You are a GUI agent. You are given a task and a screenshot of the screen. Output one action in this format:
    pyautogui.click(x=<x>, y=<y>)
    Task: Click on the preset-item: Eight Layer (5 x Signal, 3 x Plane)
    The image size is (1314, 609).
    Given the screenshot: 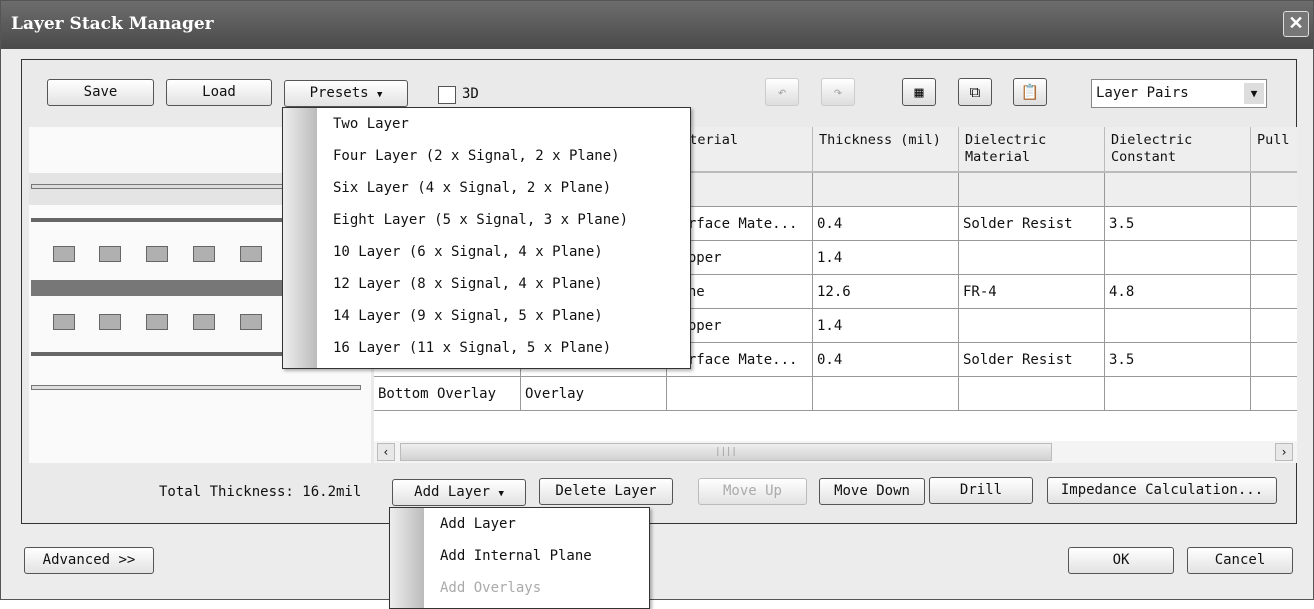 What is the action you would take?
    pyautogui.click(x=480, y=220)
    